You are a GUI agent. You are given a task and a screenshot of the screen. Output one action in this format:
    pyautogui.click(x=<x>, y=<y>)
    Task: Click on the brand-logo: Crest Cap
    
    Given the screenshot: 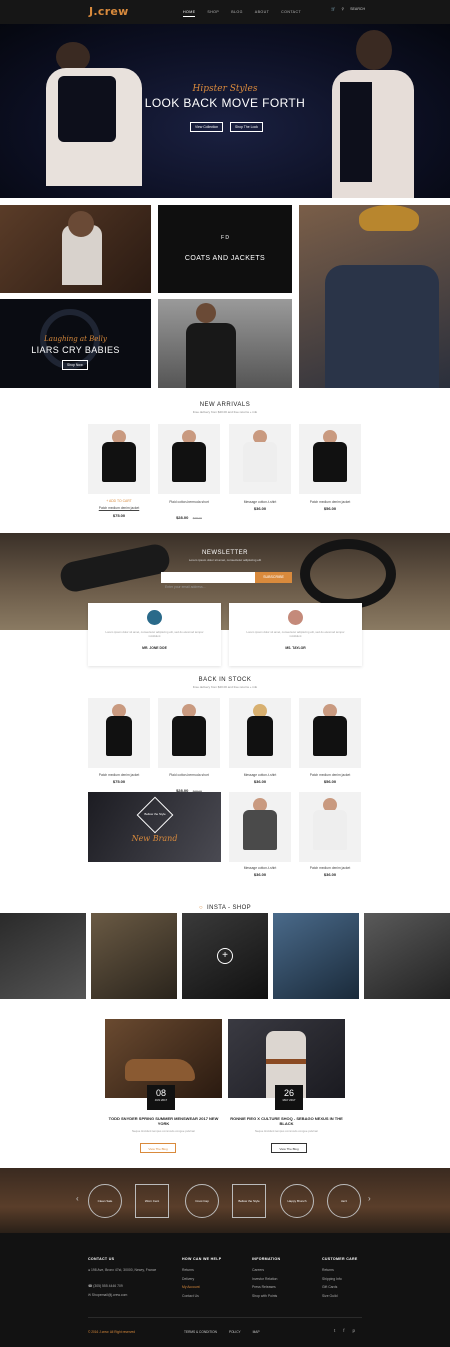 What is the action you would take?
    pyautogui.click(x=202, y=1201)
    